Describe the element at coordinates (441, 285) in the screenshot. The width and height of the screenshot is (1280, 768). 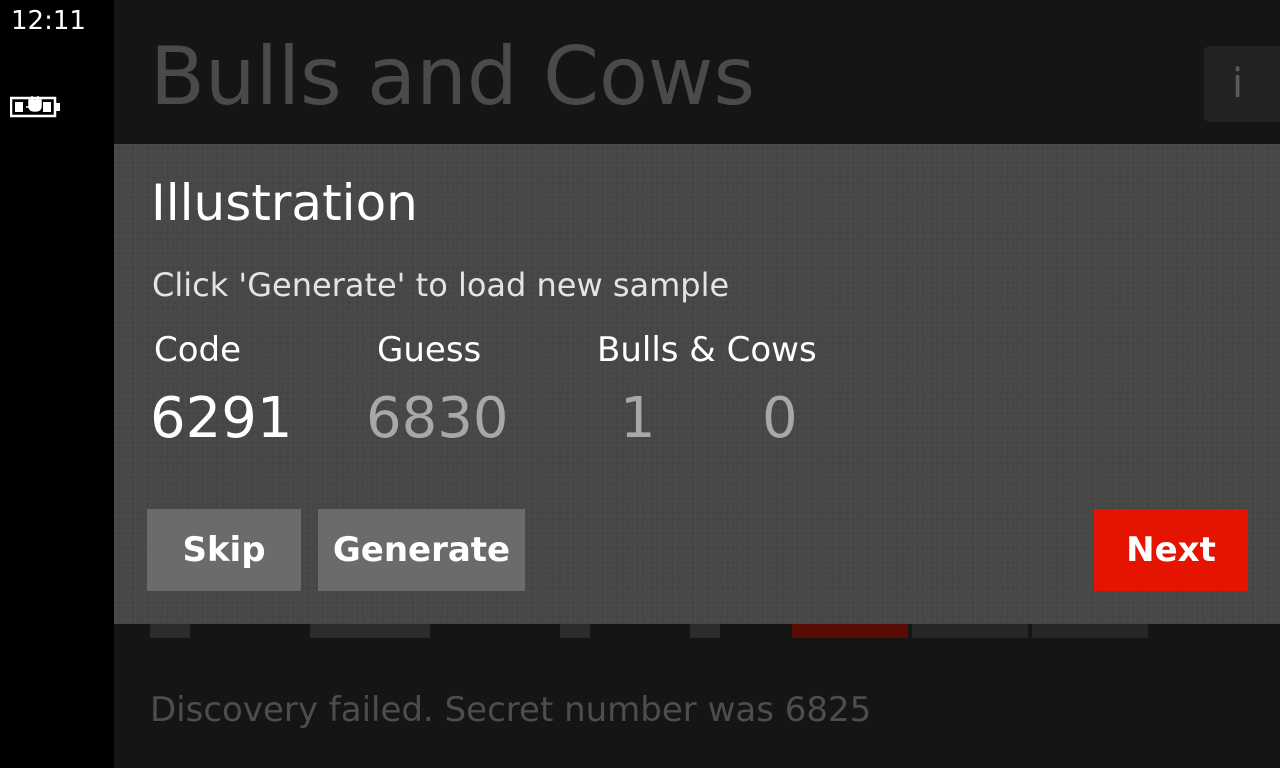
I see `dialog-instruction: Click 'Generate' to load new sample` at that location.